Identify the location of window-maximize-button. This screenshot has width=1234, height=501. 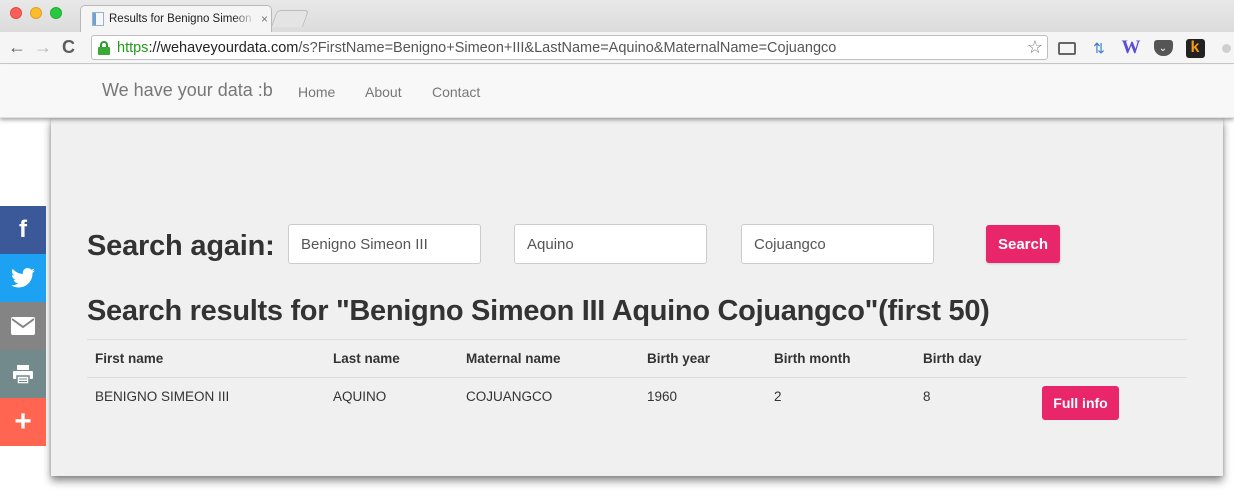
(56, 13).